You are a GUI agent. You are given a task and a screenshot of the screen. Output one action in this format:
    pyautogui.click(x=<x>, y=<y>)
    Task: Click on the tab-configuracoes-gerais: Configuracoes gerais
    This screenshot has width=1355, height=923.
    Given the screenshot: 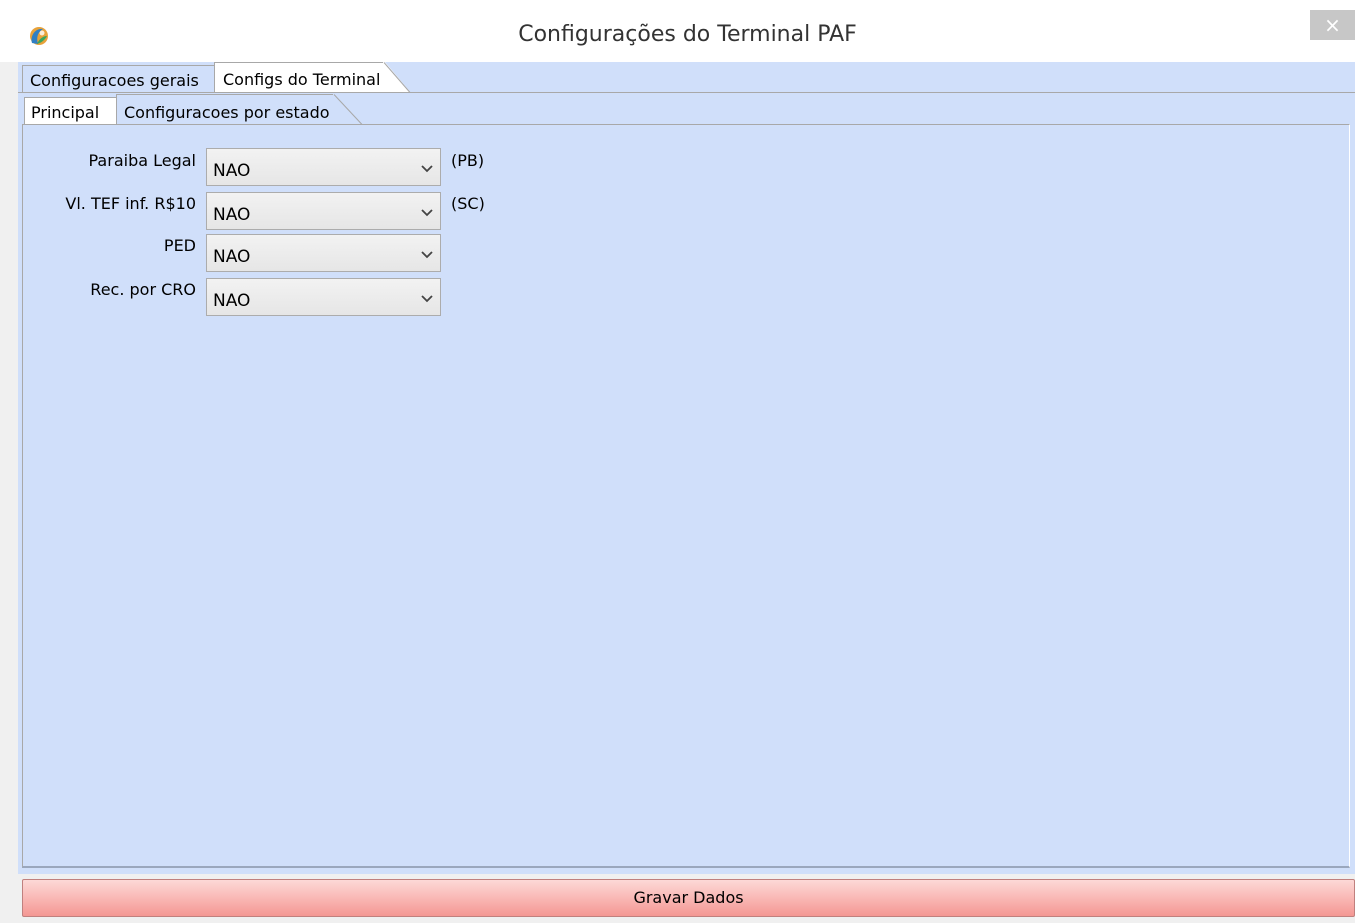 What is the action you would take?
    pyautogui.click(x=119, y=79)
    